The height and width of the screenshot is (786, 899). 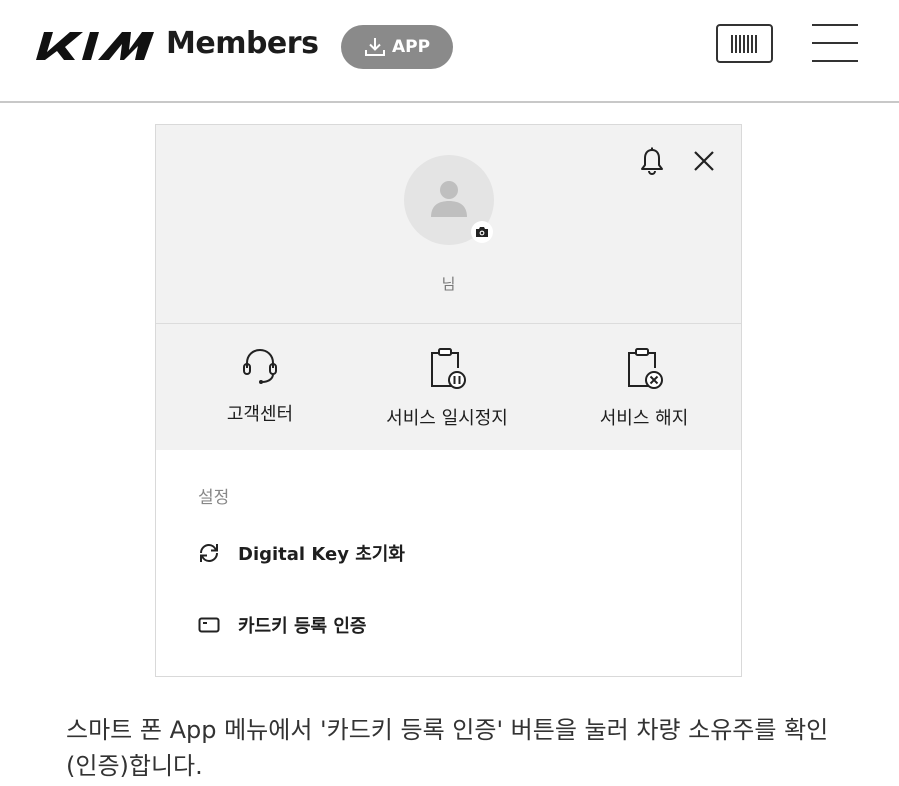 I want to click on card-icon, so click(x=209, y=625).